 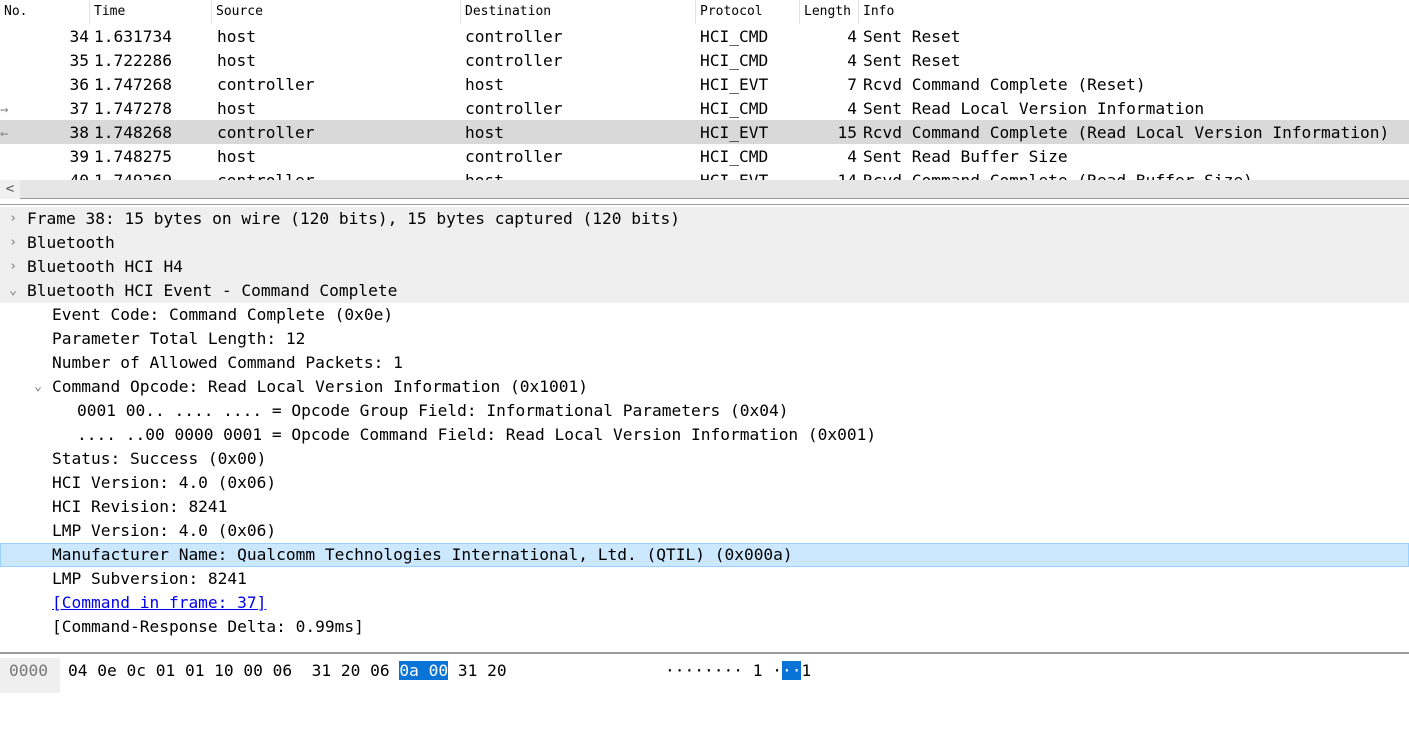 What do you see at coordinates (234, 670) in the screenshot?
I see `hex-bytes-before: 04 0e 0c 01 01 10 00 06 31 20 06` at bounding box center [234, 670].